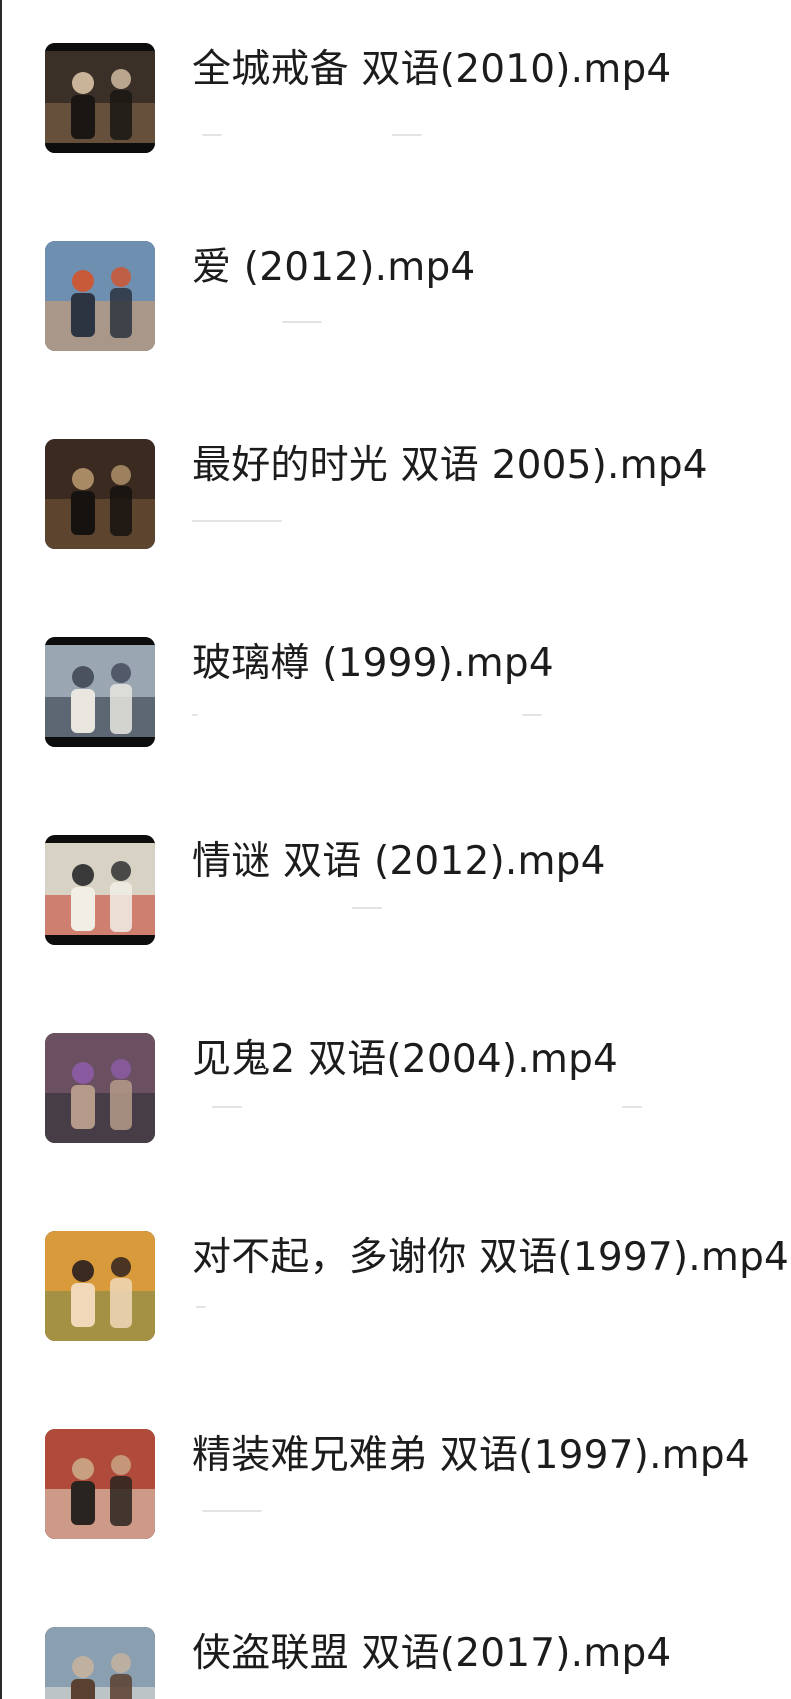 Image resolution: width=791 pixels, height=1699 pixels. What do you see at coordinates (395, 689) in the screenshot?
I see `file-row: 玻璃樽 (1999).mp4` at bounding box center [395, 689].